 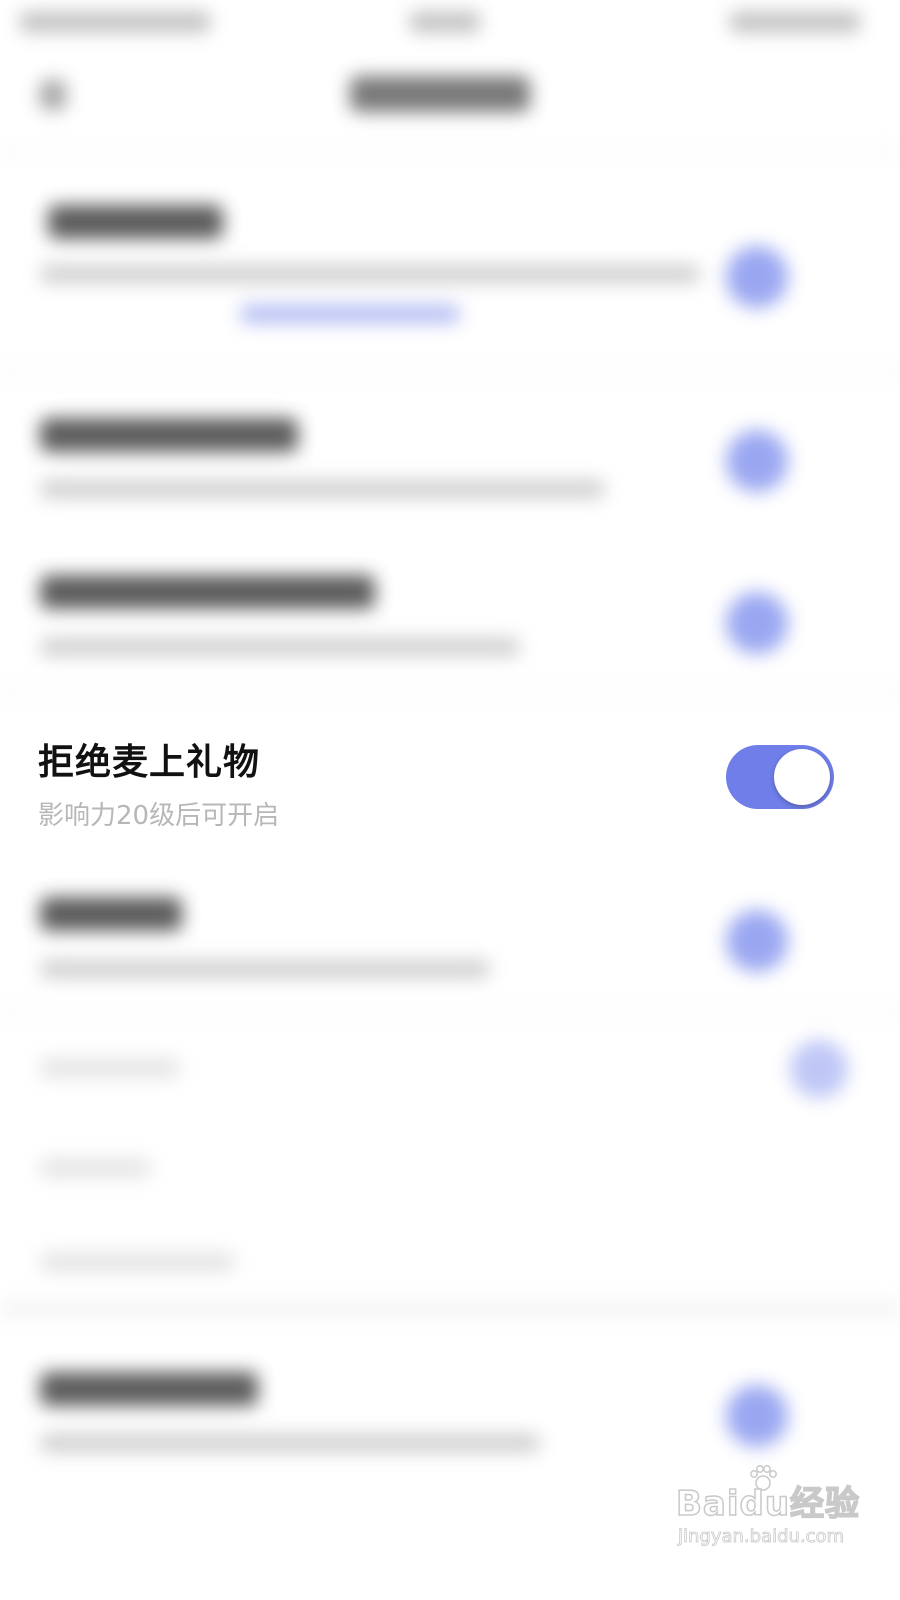 What do you see at coordinates (440, 94) in the screenshot?
I see `nav-title` at bounding box center [440, 94].